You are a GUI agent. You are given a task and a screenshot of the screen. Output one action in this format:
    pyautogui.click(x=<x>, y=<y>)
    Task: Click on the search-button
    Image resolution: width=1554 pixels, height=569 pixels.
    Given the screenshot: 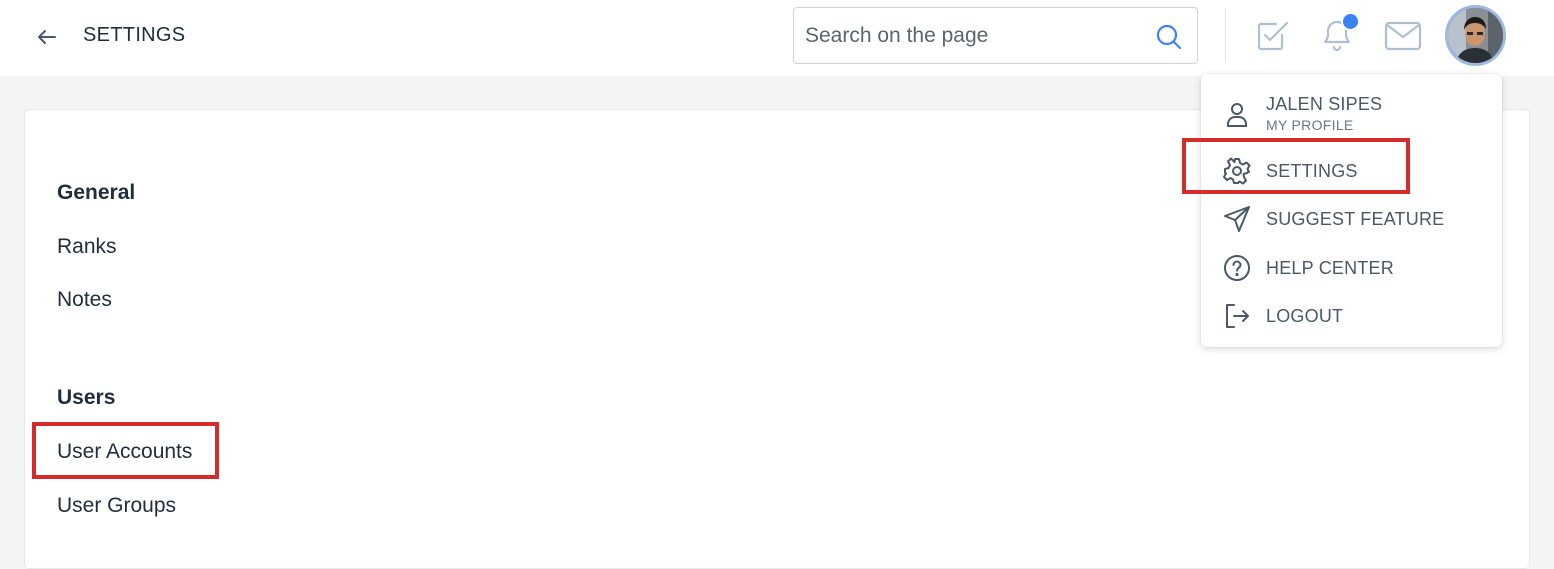 What is the action you would take?
    pyautogui.click(x=1169, y=37)
    